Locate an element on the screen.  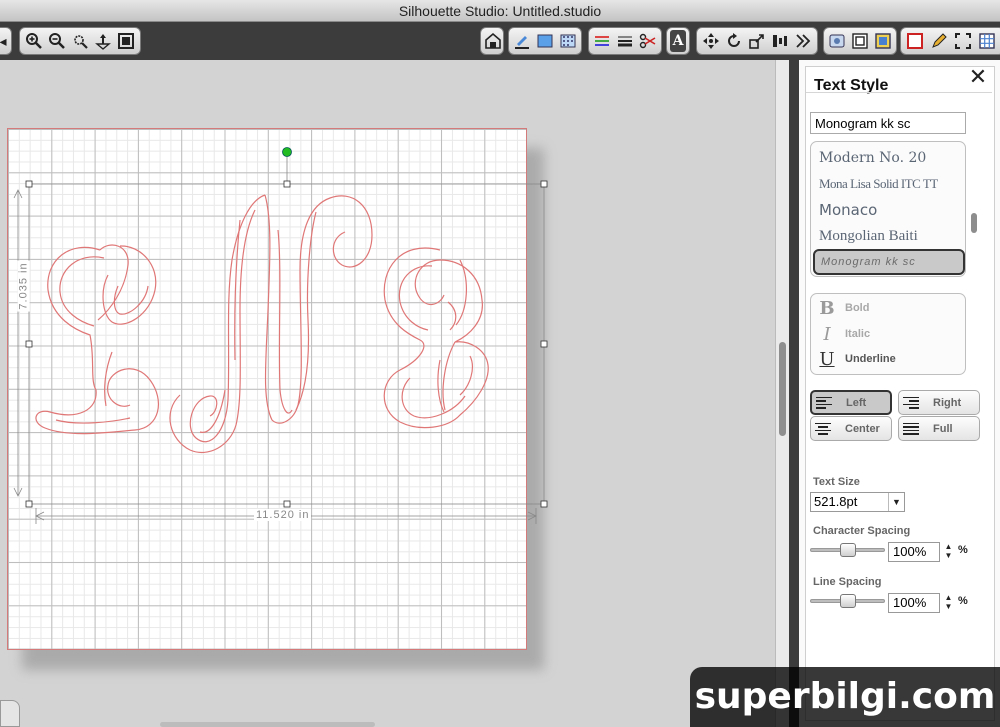
zoom-select-icon is located at coordinates (79, 41).